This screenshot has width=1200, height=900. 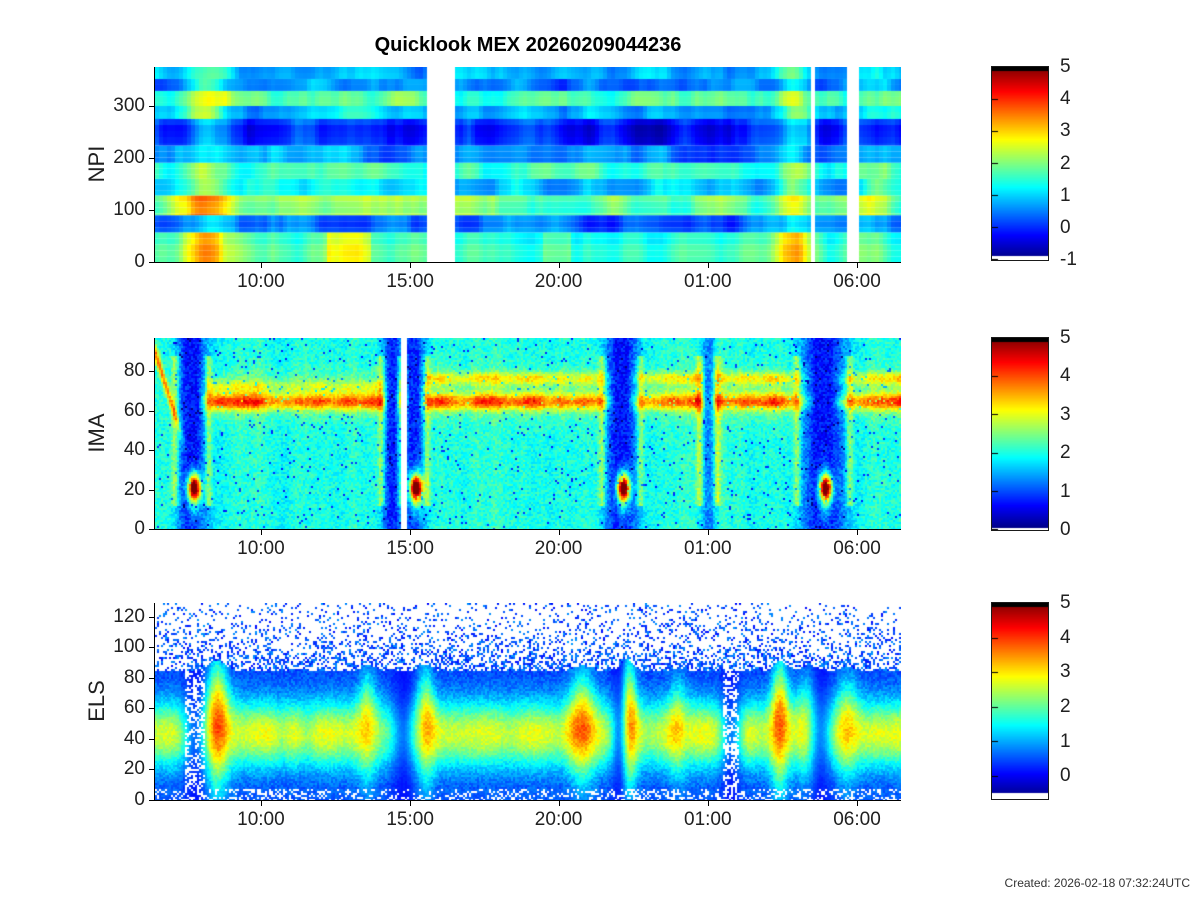 What do you see at coordinates (129, 616) in the screenshot?
I see `y-tick-label: 120` at bounding box center [129, 616].